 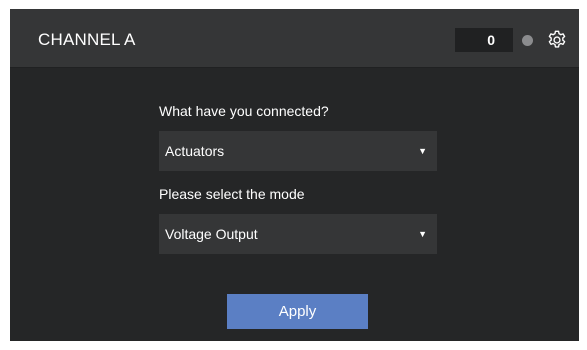 What do you see at coordinates (557, 40) in the screenshot?
I see `gear-icon` at bounding box center [557, 40].